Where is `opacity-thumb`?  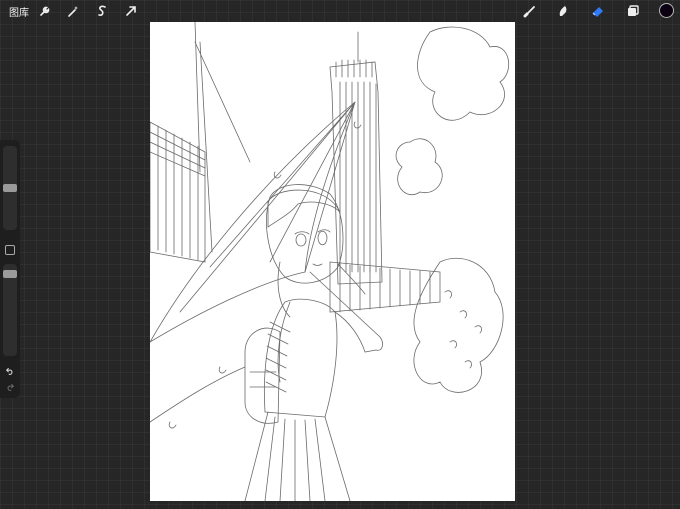
opacity-thumb is located at coordinates (10, 274).